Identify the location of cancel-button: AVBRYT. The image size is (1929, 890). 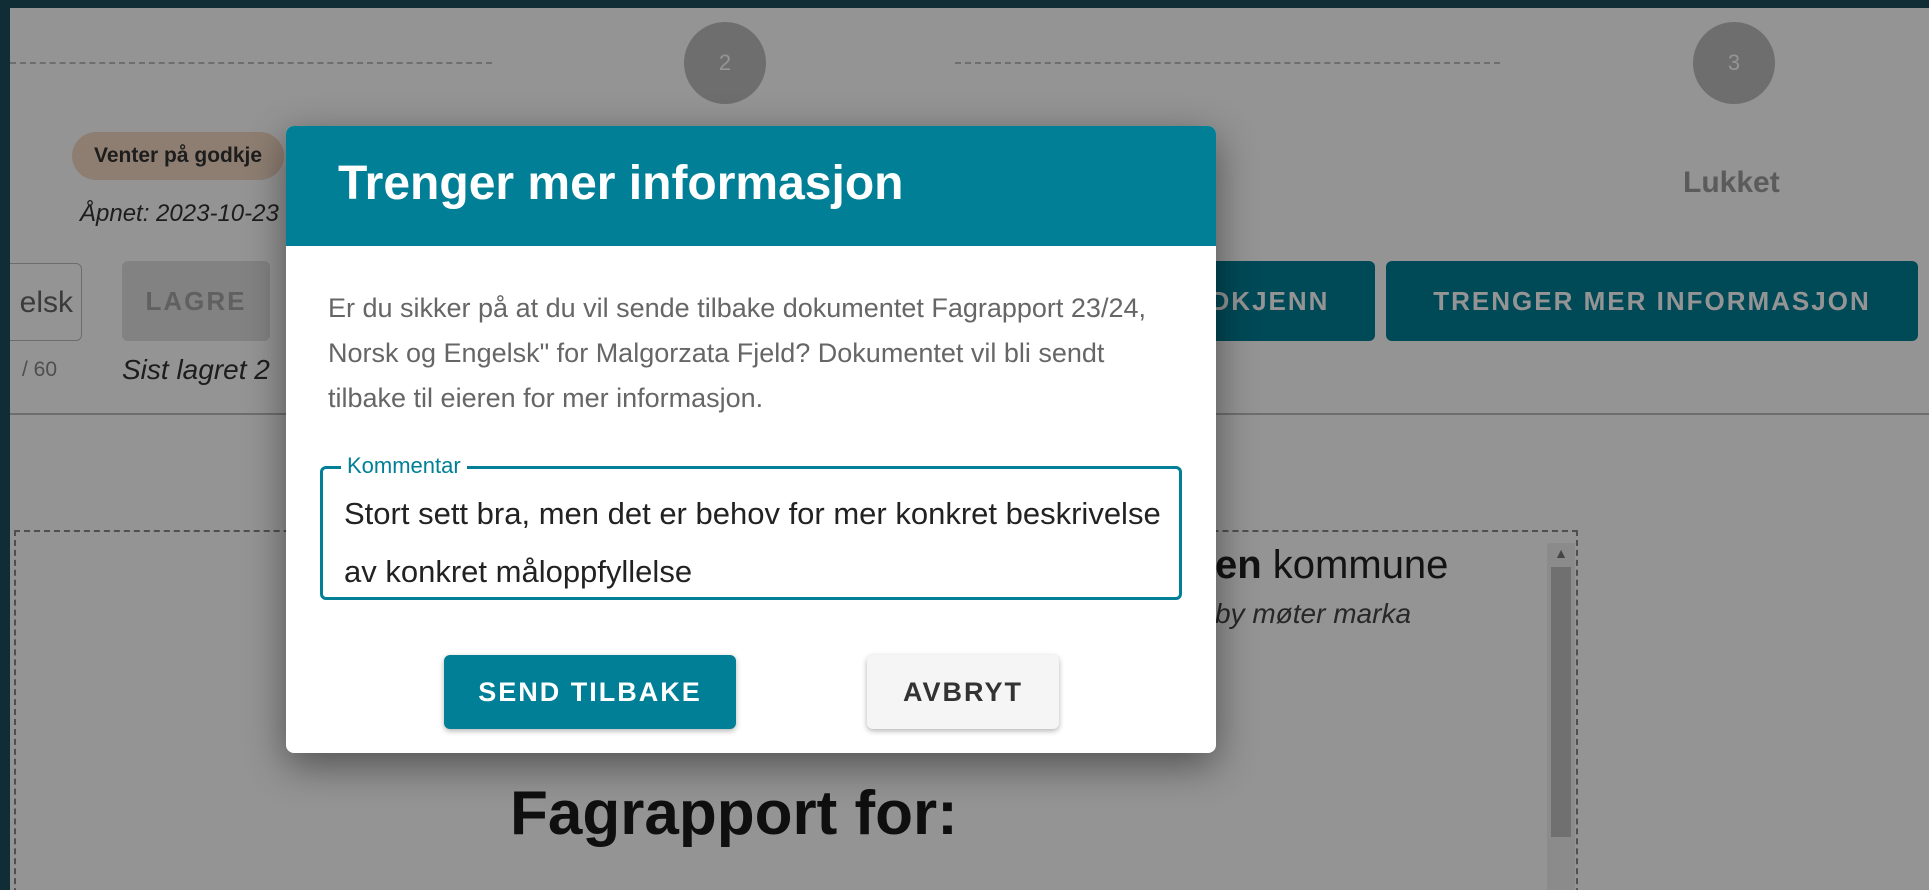
(963, 692).